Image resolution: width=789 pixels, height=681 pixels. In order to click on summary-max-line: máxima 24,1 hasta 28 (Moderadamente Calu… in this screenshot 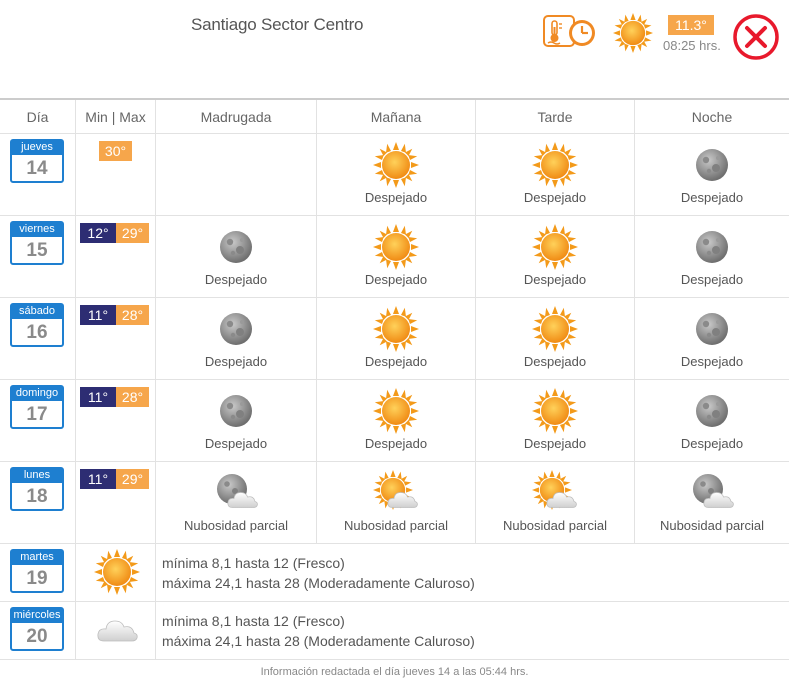, I will do `click(318, 583)`.